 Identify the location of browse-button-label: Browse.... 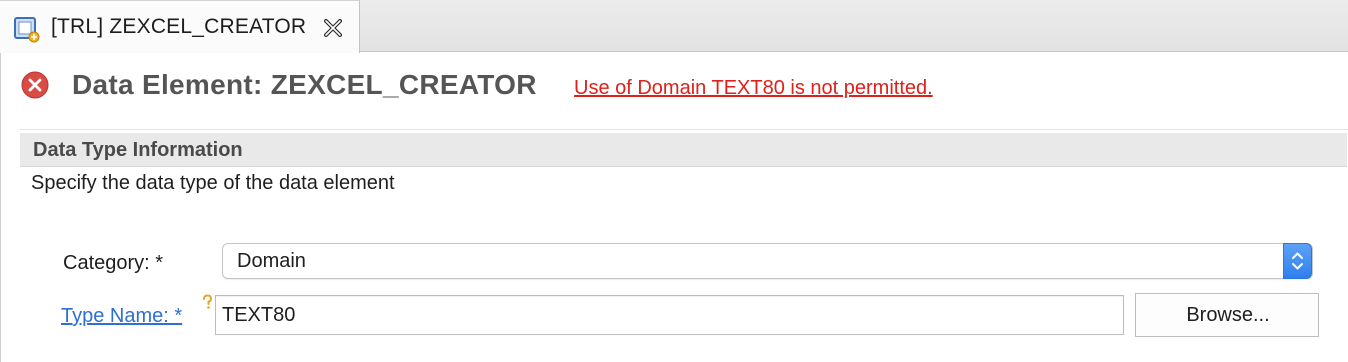
(1228, 315).